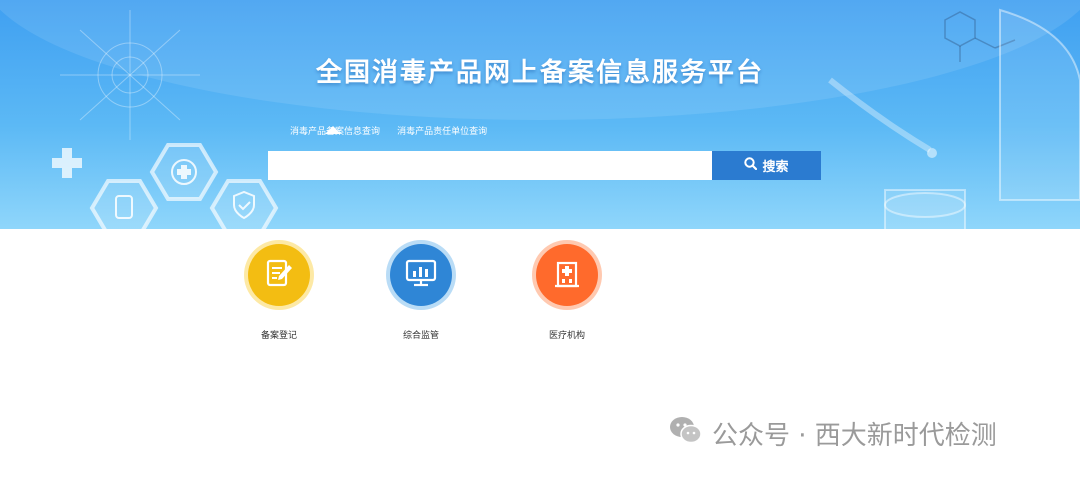 The height and width of the screenshot is (477, 1080). I want to click on nav-label-medical-institution: 医疗机构, so click(566, 336).